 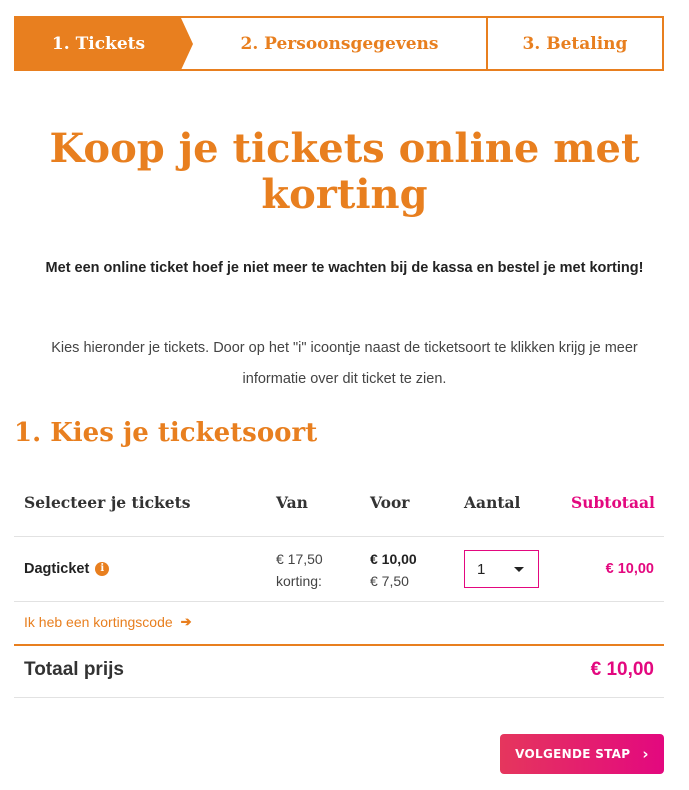 I want to click on quantity-value: 1, so click(x=481, y=569).